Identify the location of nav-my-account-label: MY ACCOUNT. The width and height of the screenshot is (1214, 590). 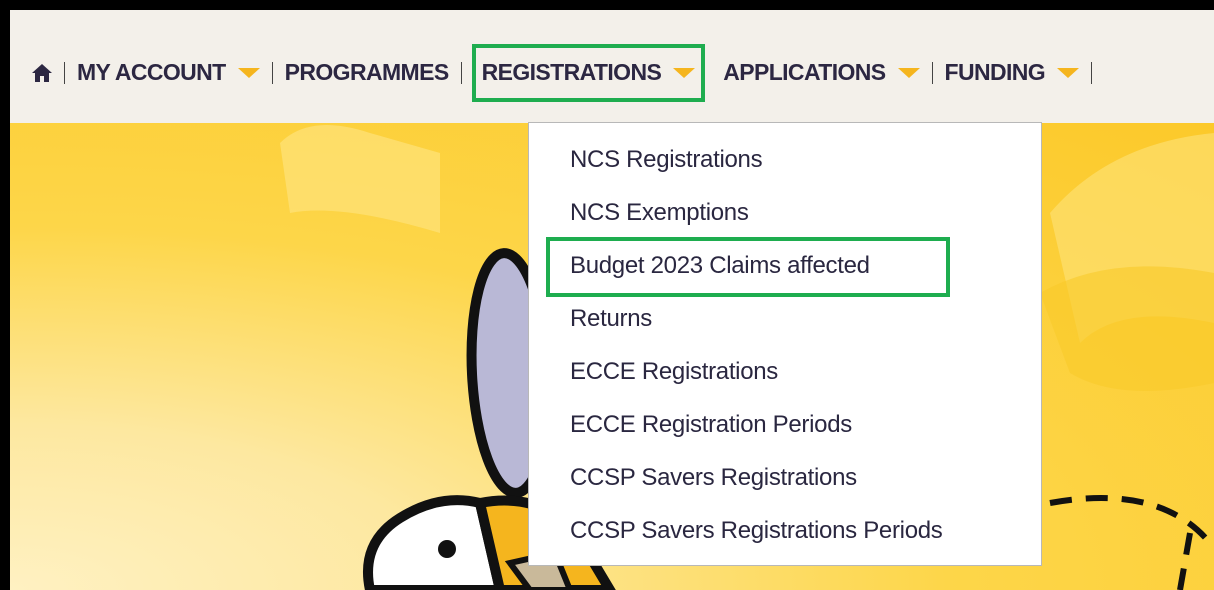
(151, 72).